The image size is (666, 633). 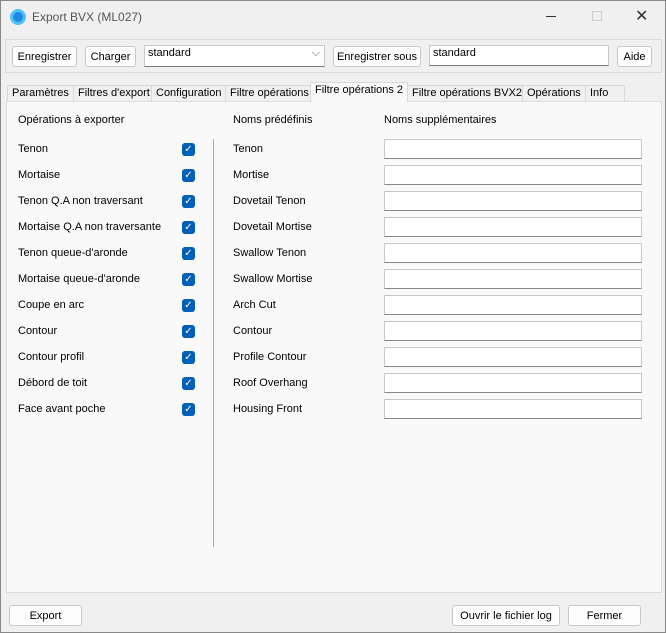 What do you see at coordinates (53, 383) in the screenshot?
I see `operation-label: Débord de toit` at bounding box center [53, 383].